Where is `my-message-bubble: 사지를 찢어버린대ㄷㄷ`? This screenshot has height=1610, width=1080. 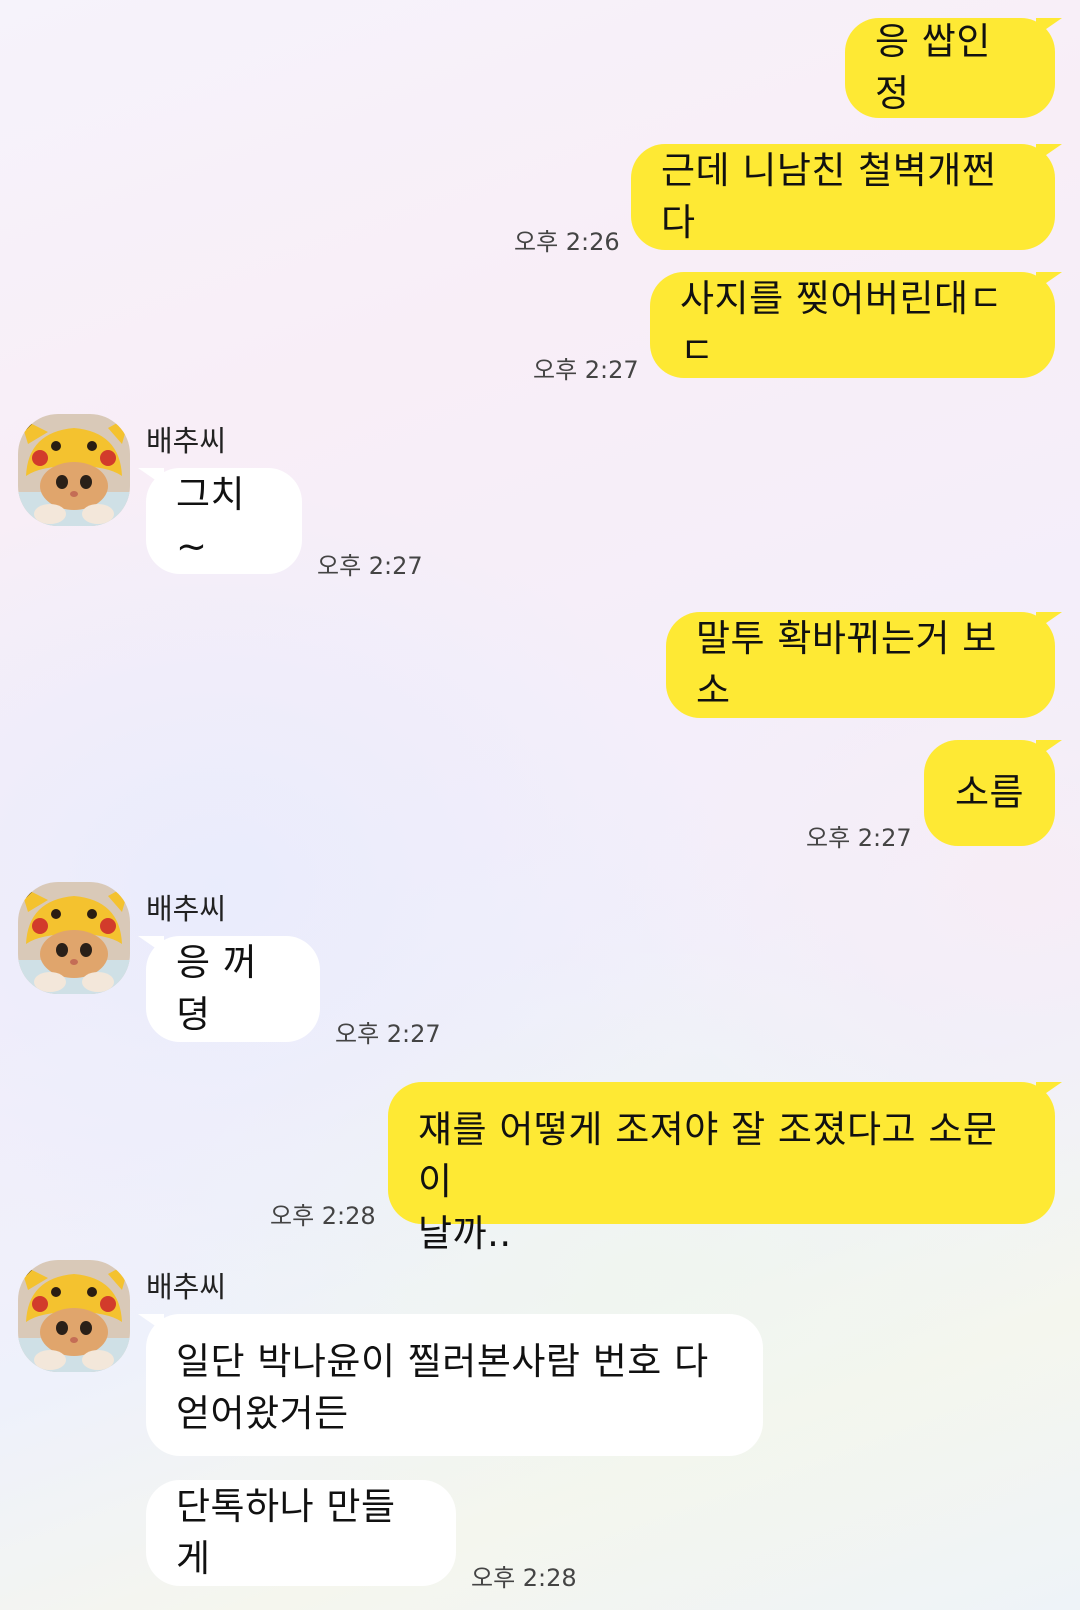
my-message-bubble: 사지를 찢어버린대ㄷㄷ is located at coordinates (852, 325).